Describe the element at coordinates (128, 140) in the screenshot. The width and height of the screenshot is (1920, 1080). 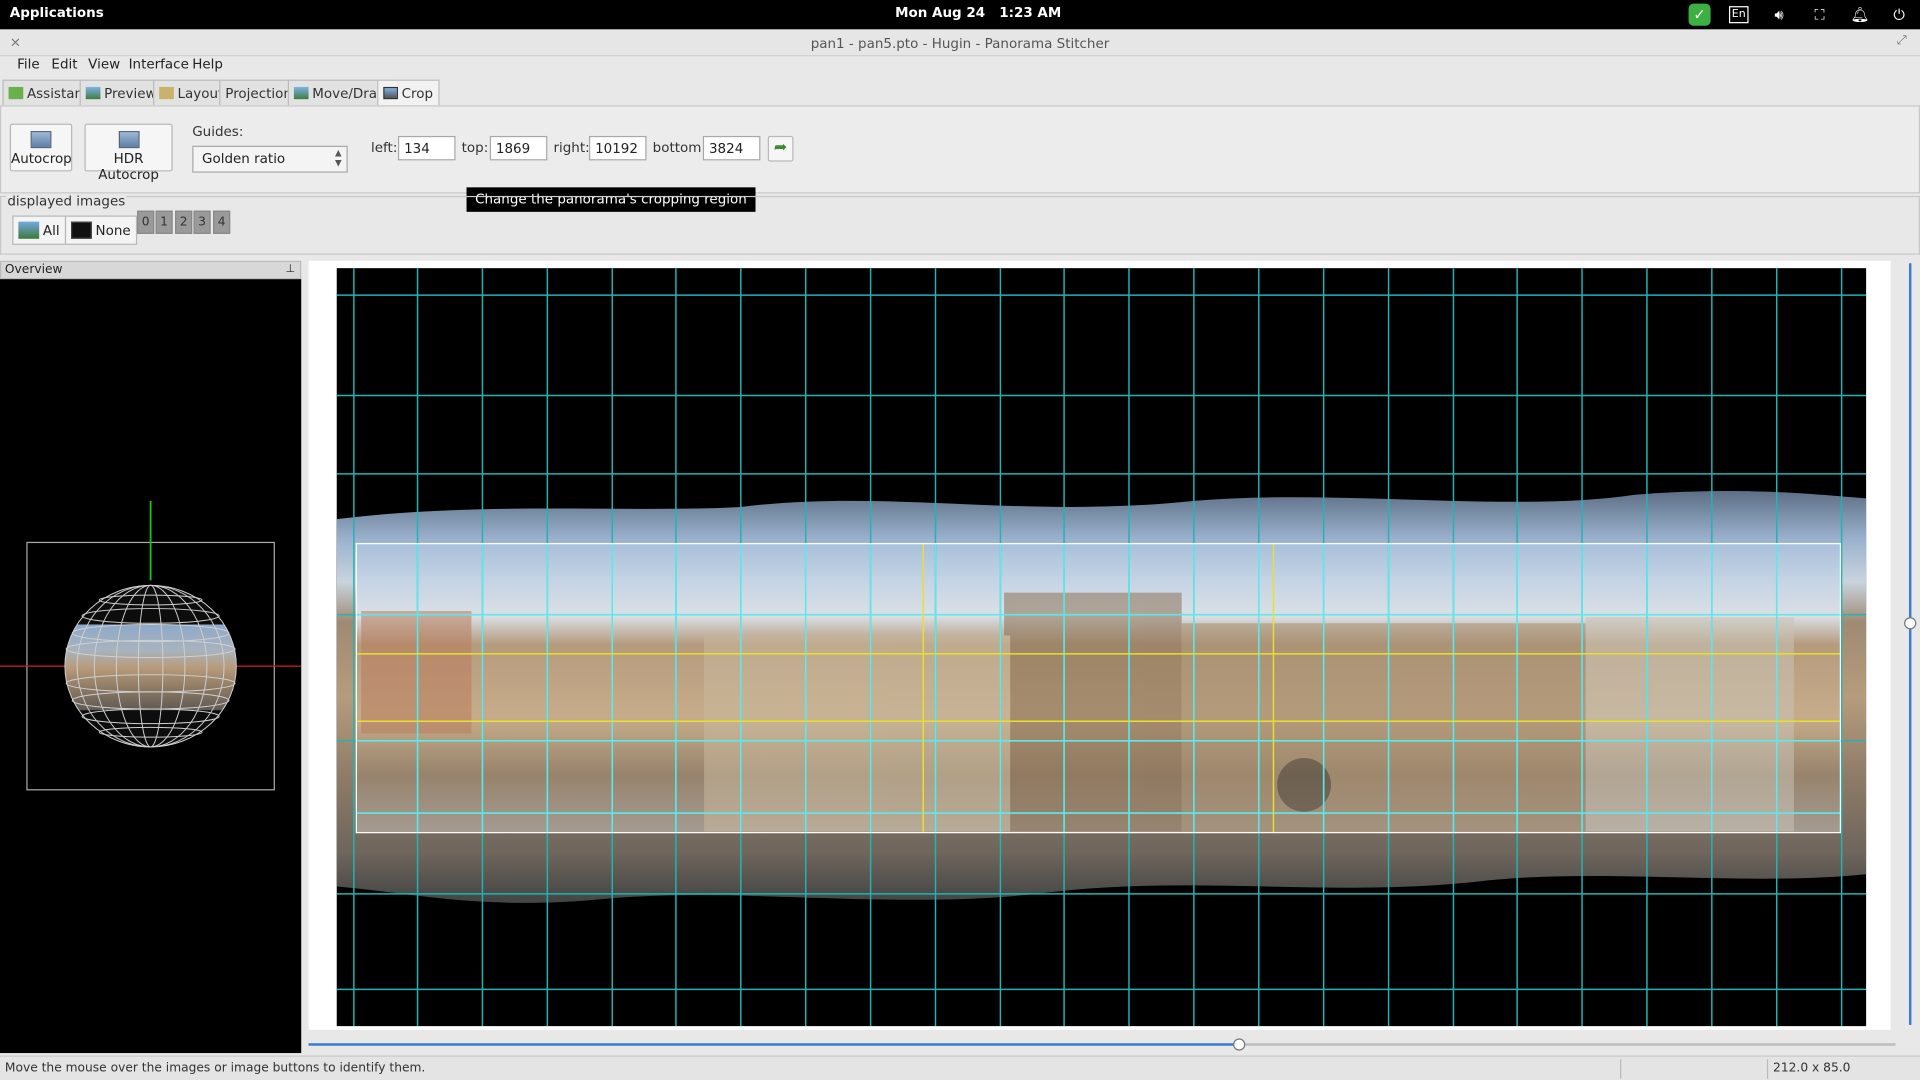
I see `hdr-autocrop-icon` at that location.